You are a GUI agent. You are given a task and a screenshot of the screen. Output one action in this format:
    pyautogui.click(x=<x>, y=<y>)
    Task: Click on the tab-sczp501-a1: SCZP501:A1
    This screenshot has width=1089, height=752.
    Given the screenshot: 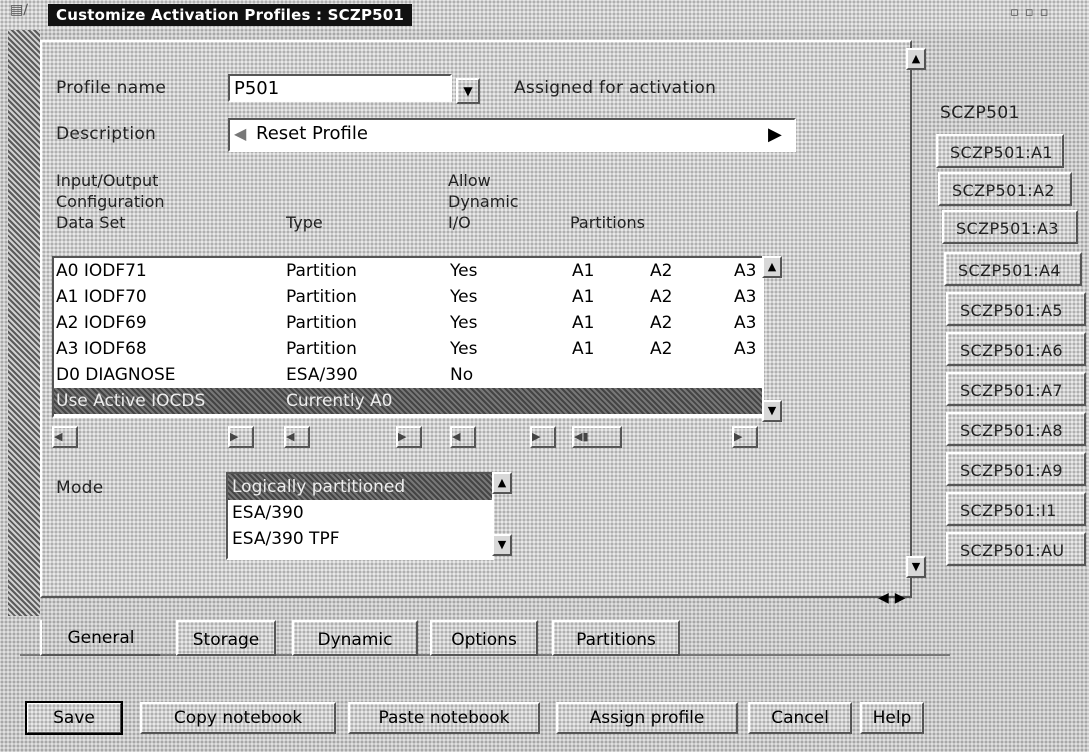 What is the action you would take?
    pyautogui.click(x=1000, y=151)
    